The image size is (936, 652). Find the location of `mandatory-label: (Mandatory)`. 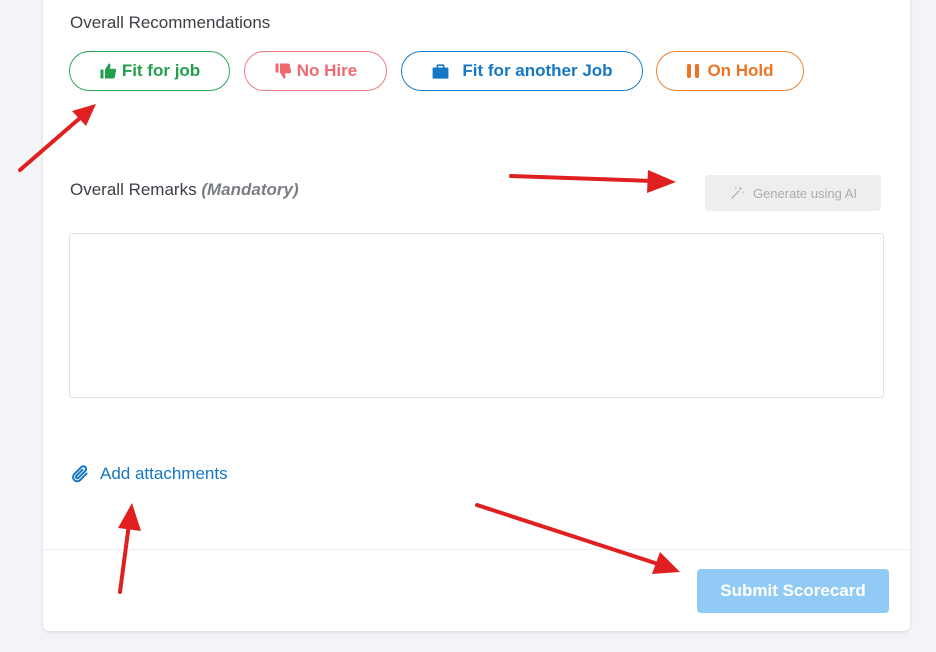

mandatory-label: (Mandatory) is located at coordinates (250, 189).